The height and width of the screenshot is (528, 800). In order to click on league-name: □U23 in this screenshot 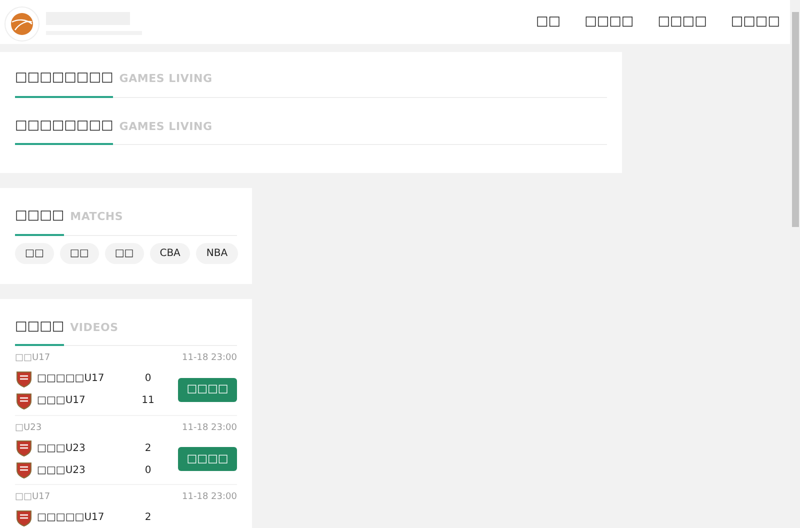, I will do `click(28, 428)`.